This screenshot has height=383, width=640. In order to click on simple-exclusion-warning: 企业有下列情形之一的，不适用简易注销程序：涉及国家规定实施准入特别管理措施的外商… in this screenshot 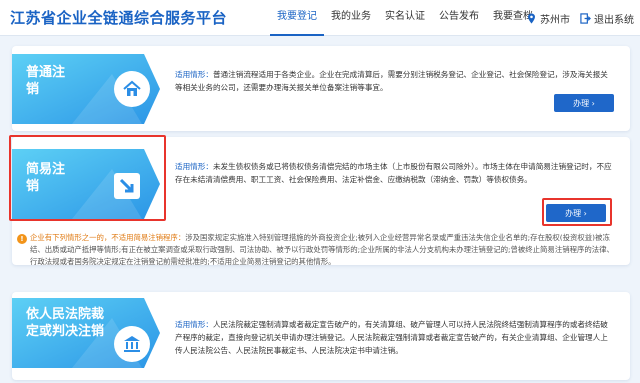, I will do `click(325, 250)`.